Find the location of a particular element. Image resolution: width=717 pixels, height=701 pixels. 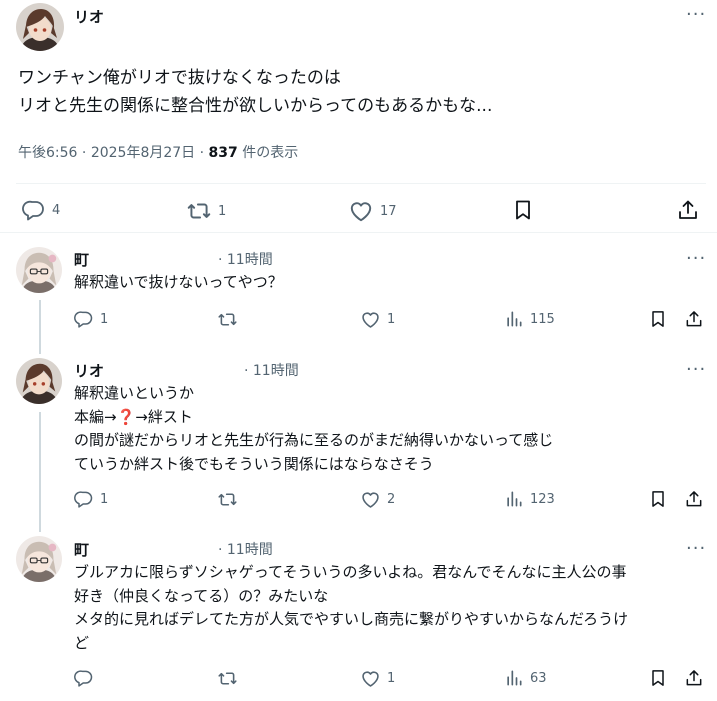

reply-text-line: ていうか絆スト後でもそういう関係にはならなさそう is located at coordinates (254, 463).